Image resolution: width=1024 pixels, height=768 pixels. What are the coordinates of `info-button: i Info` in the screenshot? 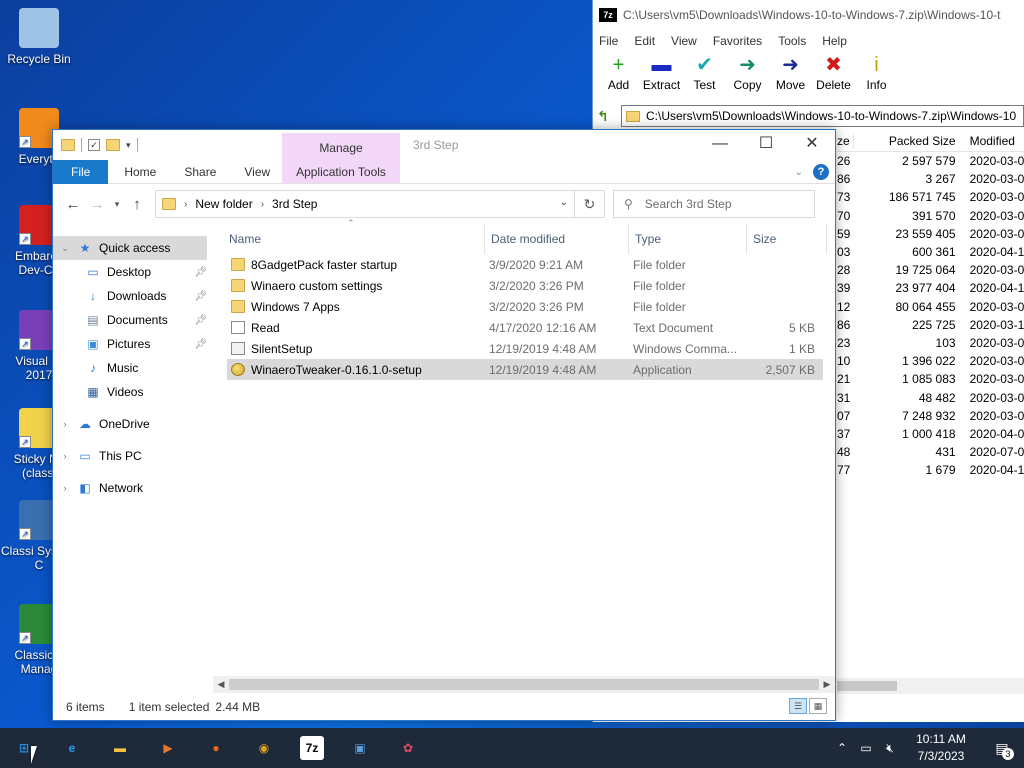 It's located at (876, 72).